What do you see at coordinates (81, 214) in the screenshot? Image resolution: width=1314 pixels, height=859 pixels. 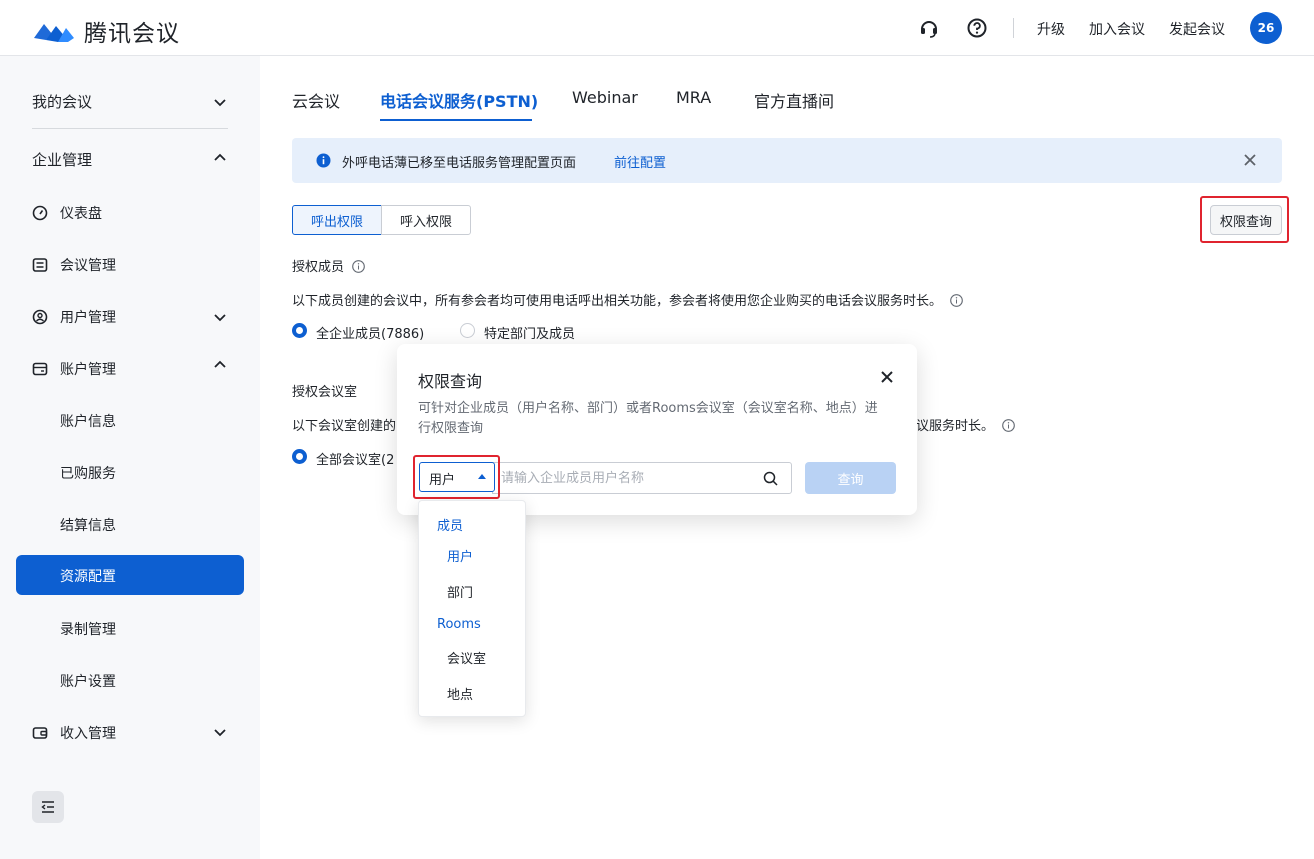 I see `sidebar-item-label: 仪表盘` at bounding box center [81, 214].